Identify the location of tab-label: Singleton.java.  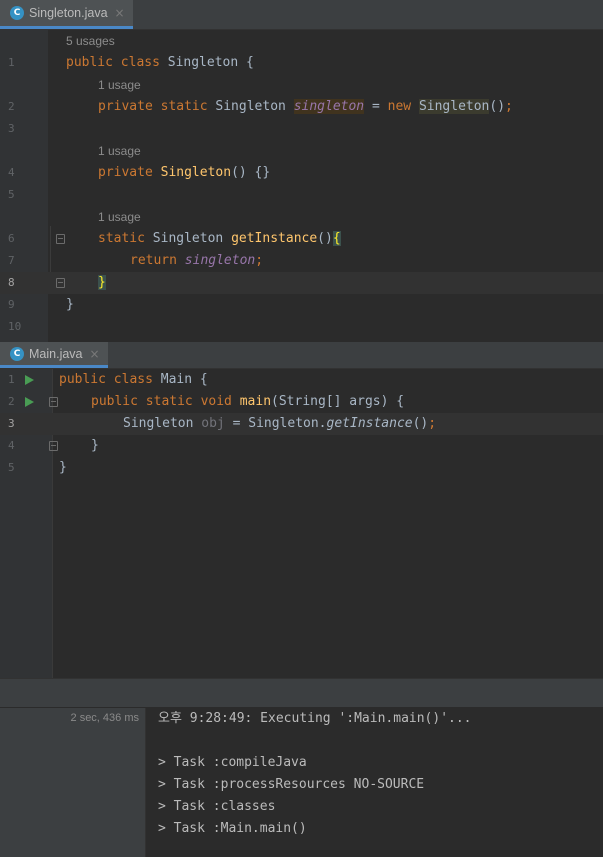
(68, 13).